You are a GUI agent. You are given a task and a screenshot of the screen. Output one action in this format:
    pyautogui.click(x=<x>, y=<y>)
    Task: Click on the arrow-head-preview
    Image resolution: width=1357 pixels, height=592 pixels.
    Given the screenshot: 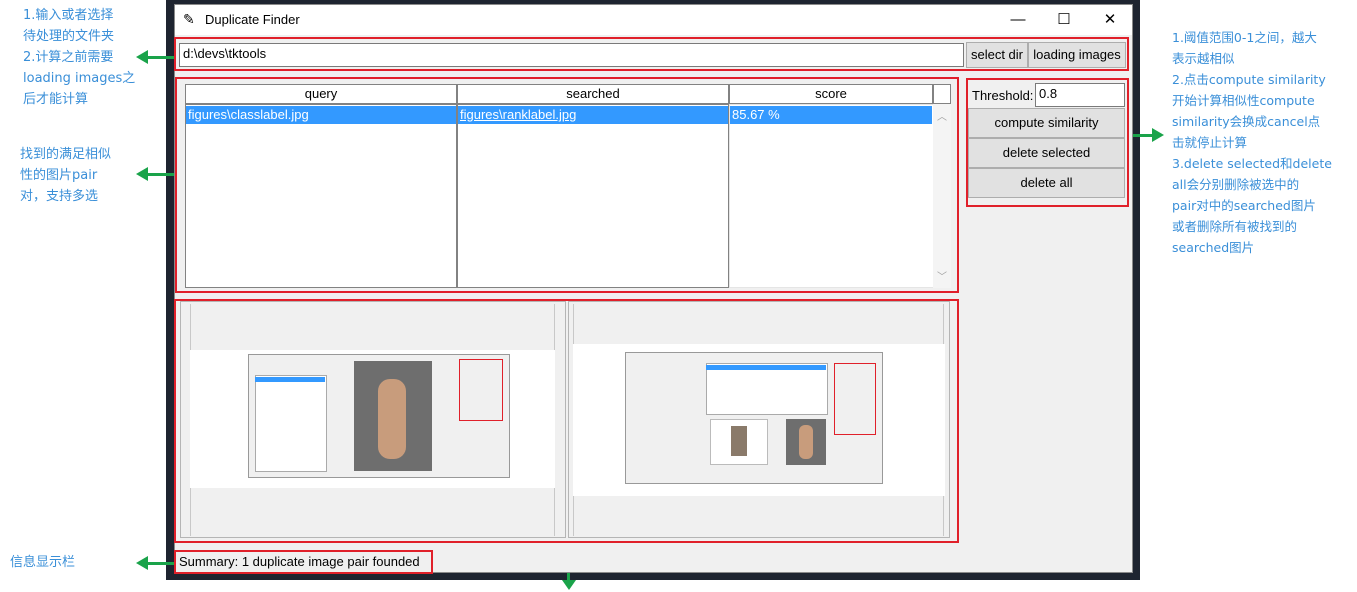 What is the action you would take?
    pyautogui.click(x=569, y=585)
    